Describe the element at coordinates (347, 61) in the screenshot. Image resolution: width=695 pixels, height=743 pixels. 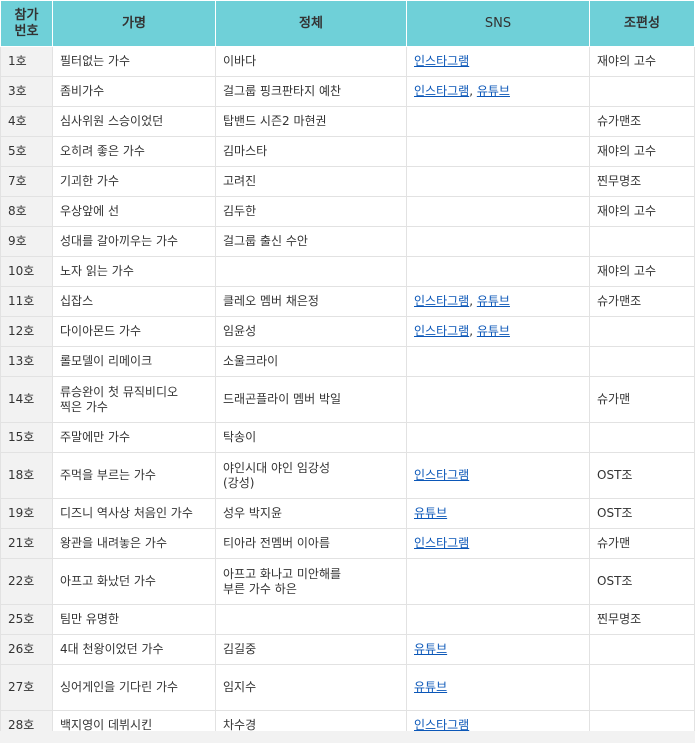
I see `table-row: 1호 필터없는 가수 이바다 인스타그램 재야의 고수` at that location.